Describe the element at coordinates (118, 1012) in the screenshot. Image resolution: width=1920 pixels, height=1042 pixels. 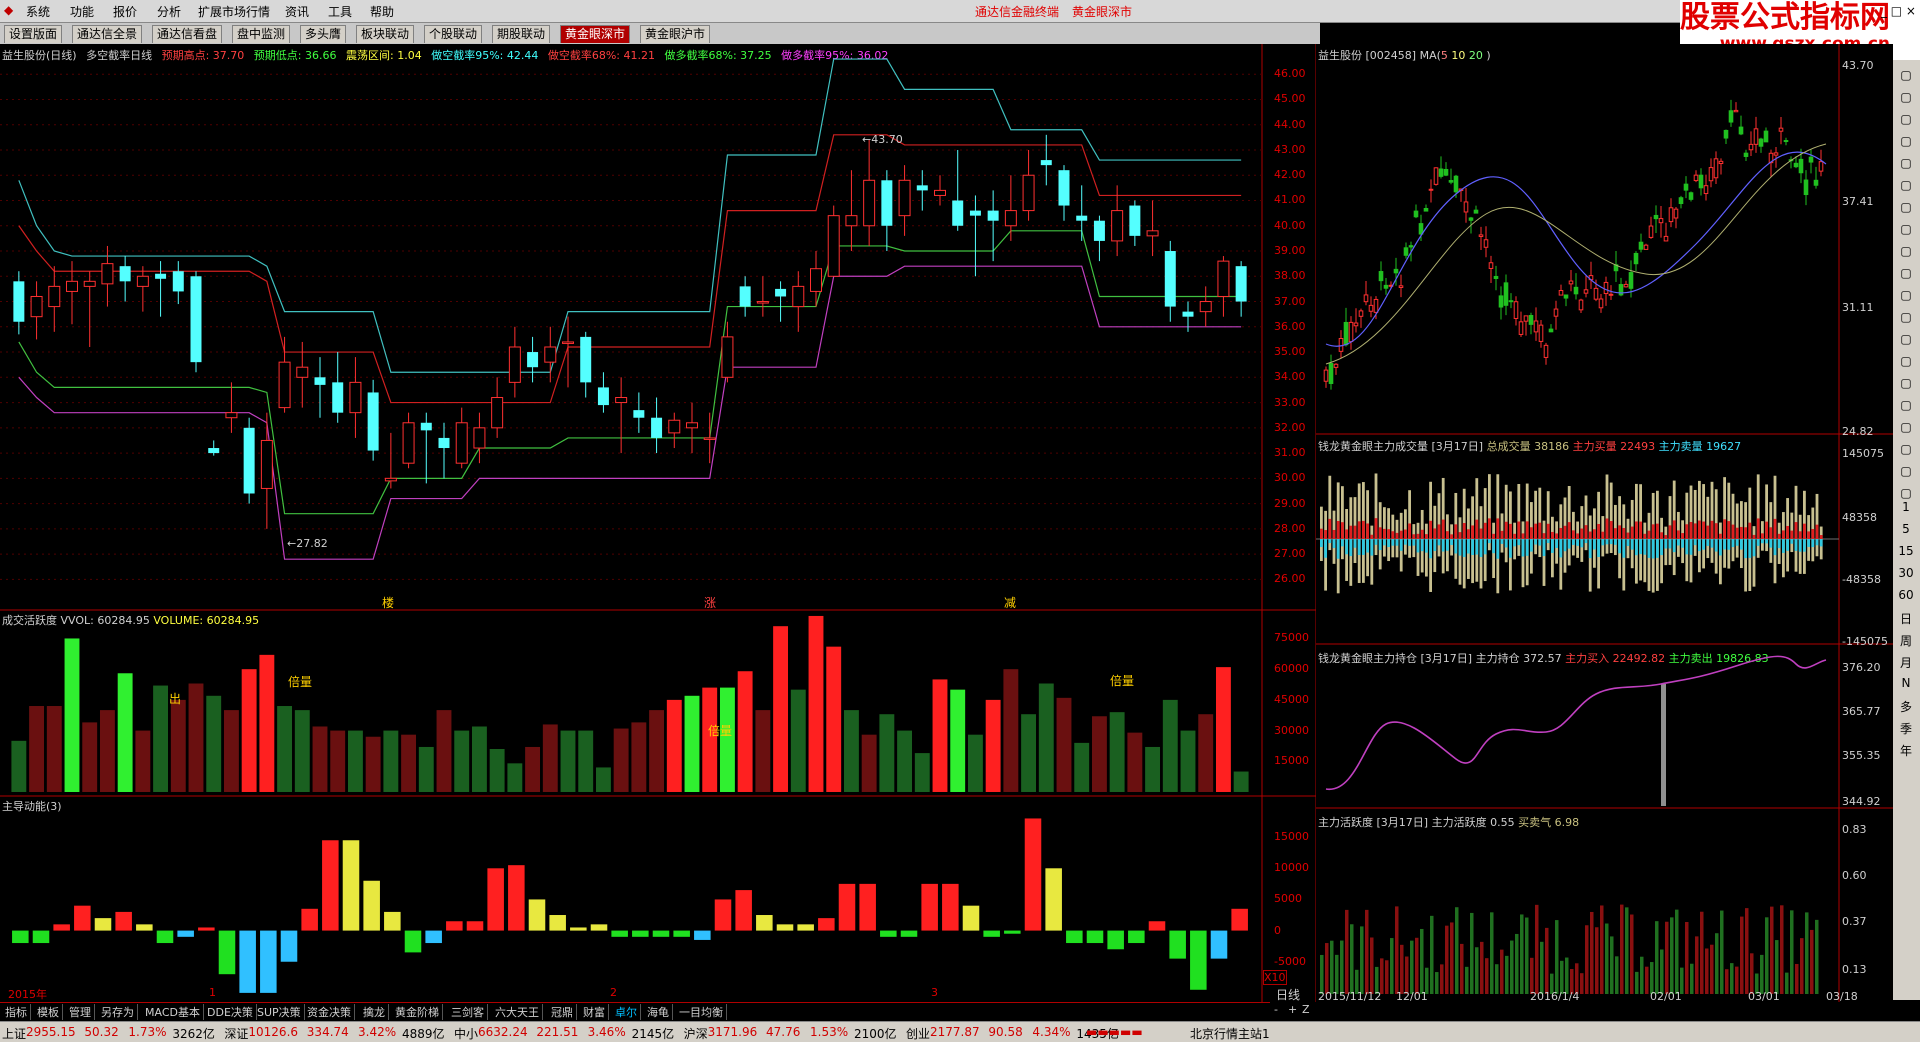
I see `indicator-tab: 另存为` at that location.